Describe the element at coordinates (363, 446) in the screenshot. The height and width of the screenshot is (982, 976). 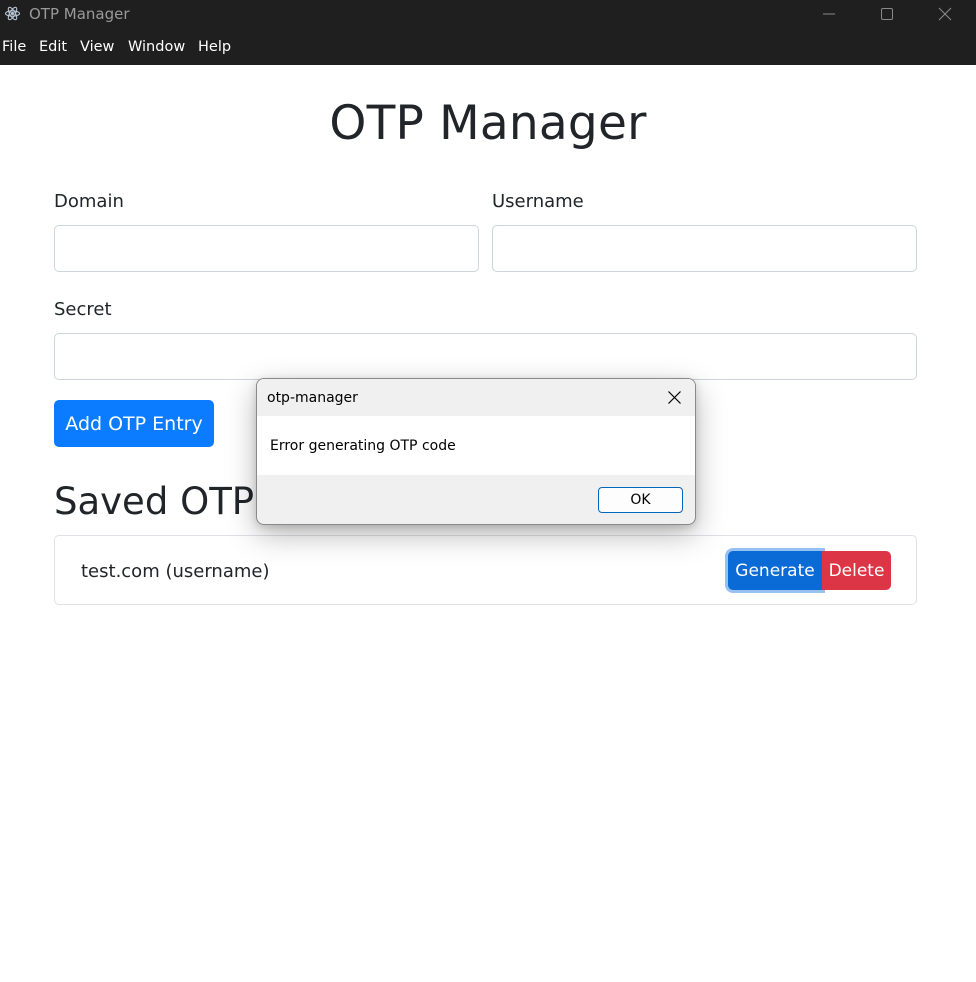
I see `dialog-message: Error generating OTP code` at that location.